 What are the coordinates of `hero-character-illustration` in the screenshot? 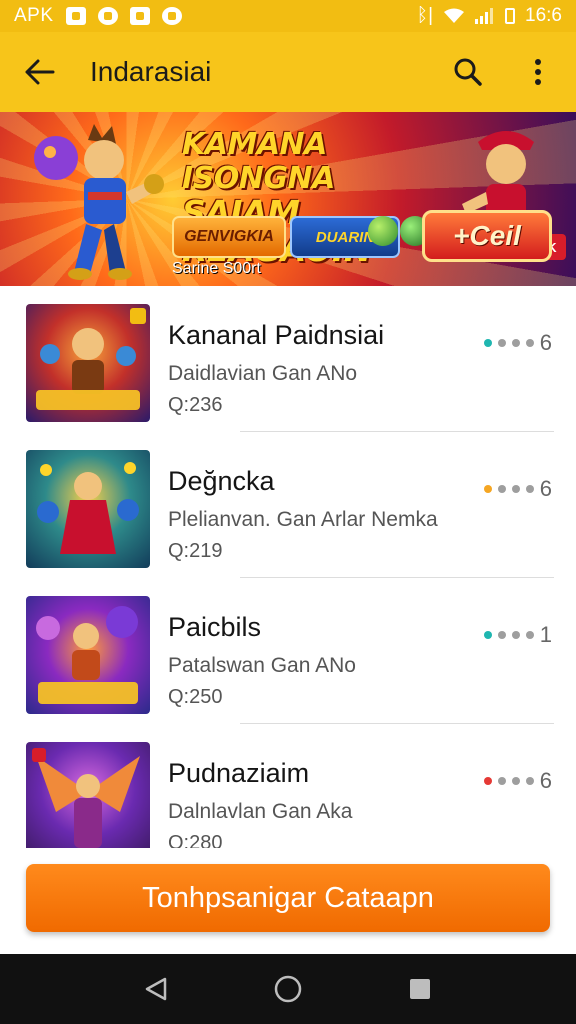 It's located at (99, 202).